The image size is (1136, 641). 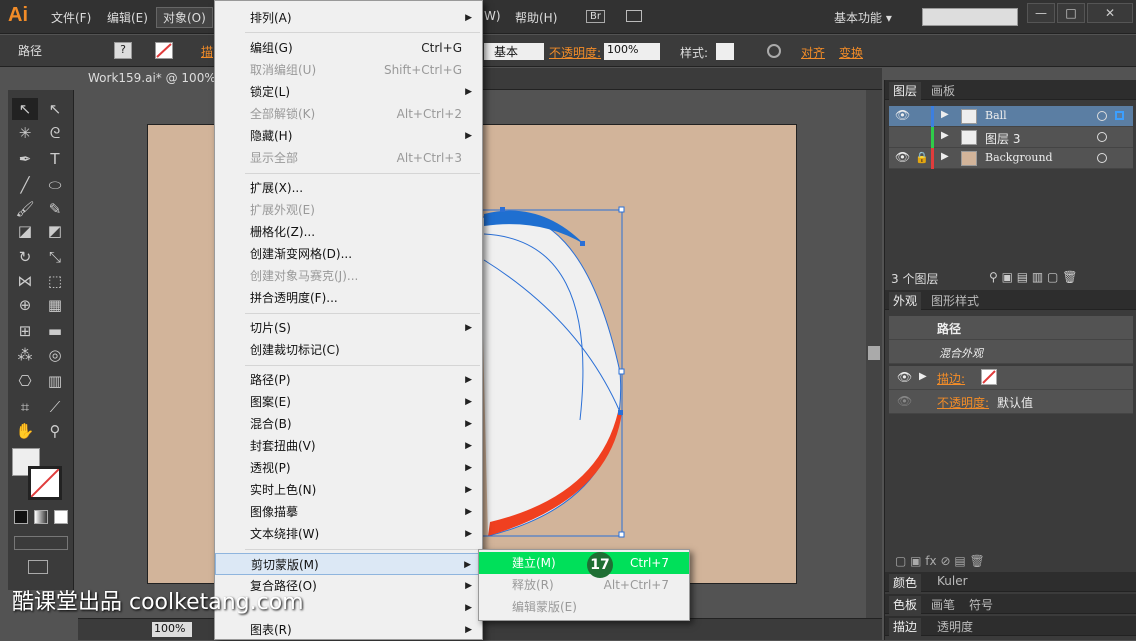 What do you see at coordinates (41, 543) in the screenshot?
I see `draw-mode-icon` at bounding box center [41, 543].